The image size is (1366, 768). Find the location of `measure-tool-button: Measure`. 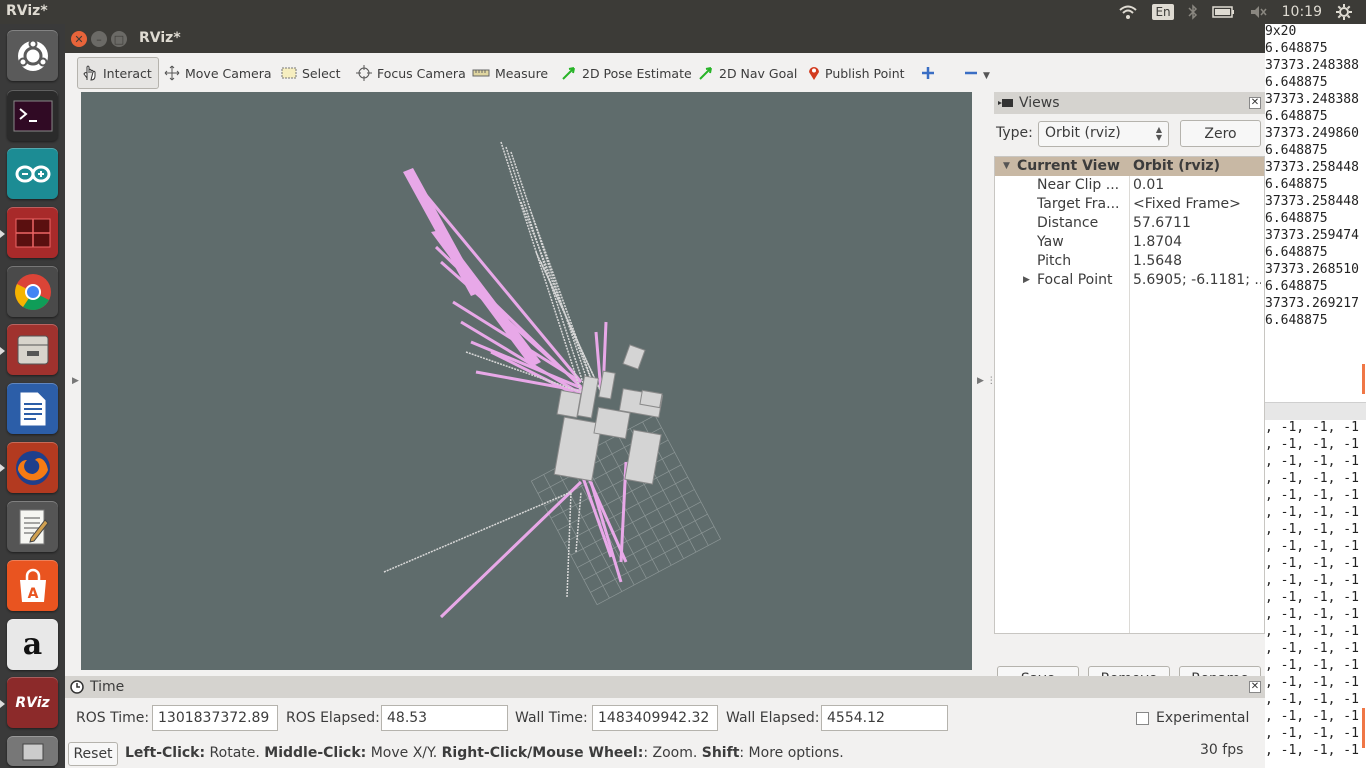

measure-tool-button: Measure is located at coordinates (510, 73).